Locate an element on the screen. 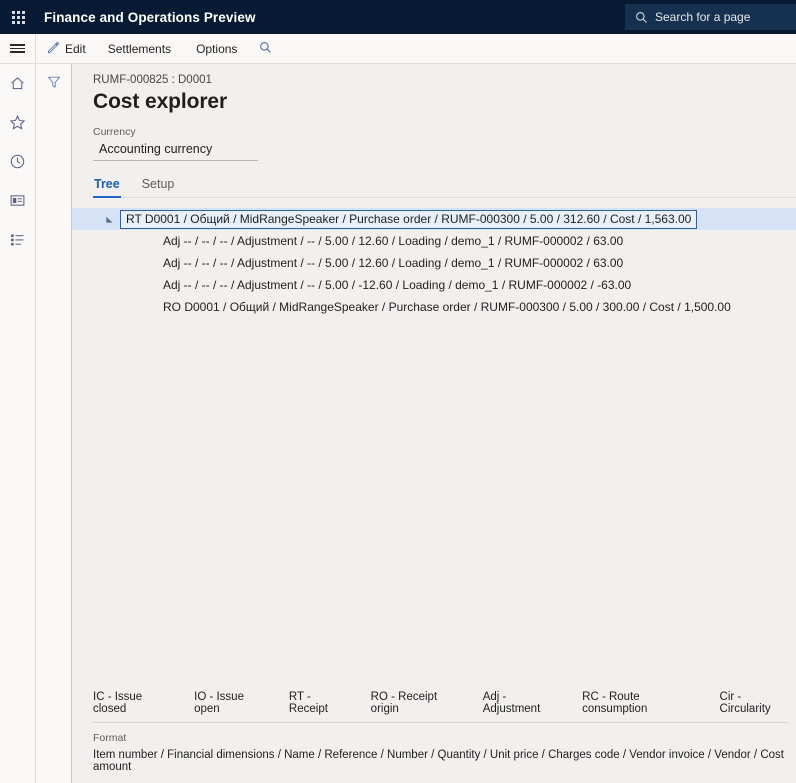 This screenshot has height=783, width=796. sidebar-item-home is located at coordinates (18, 86).